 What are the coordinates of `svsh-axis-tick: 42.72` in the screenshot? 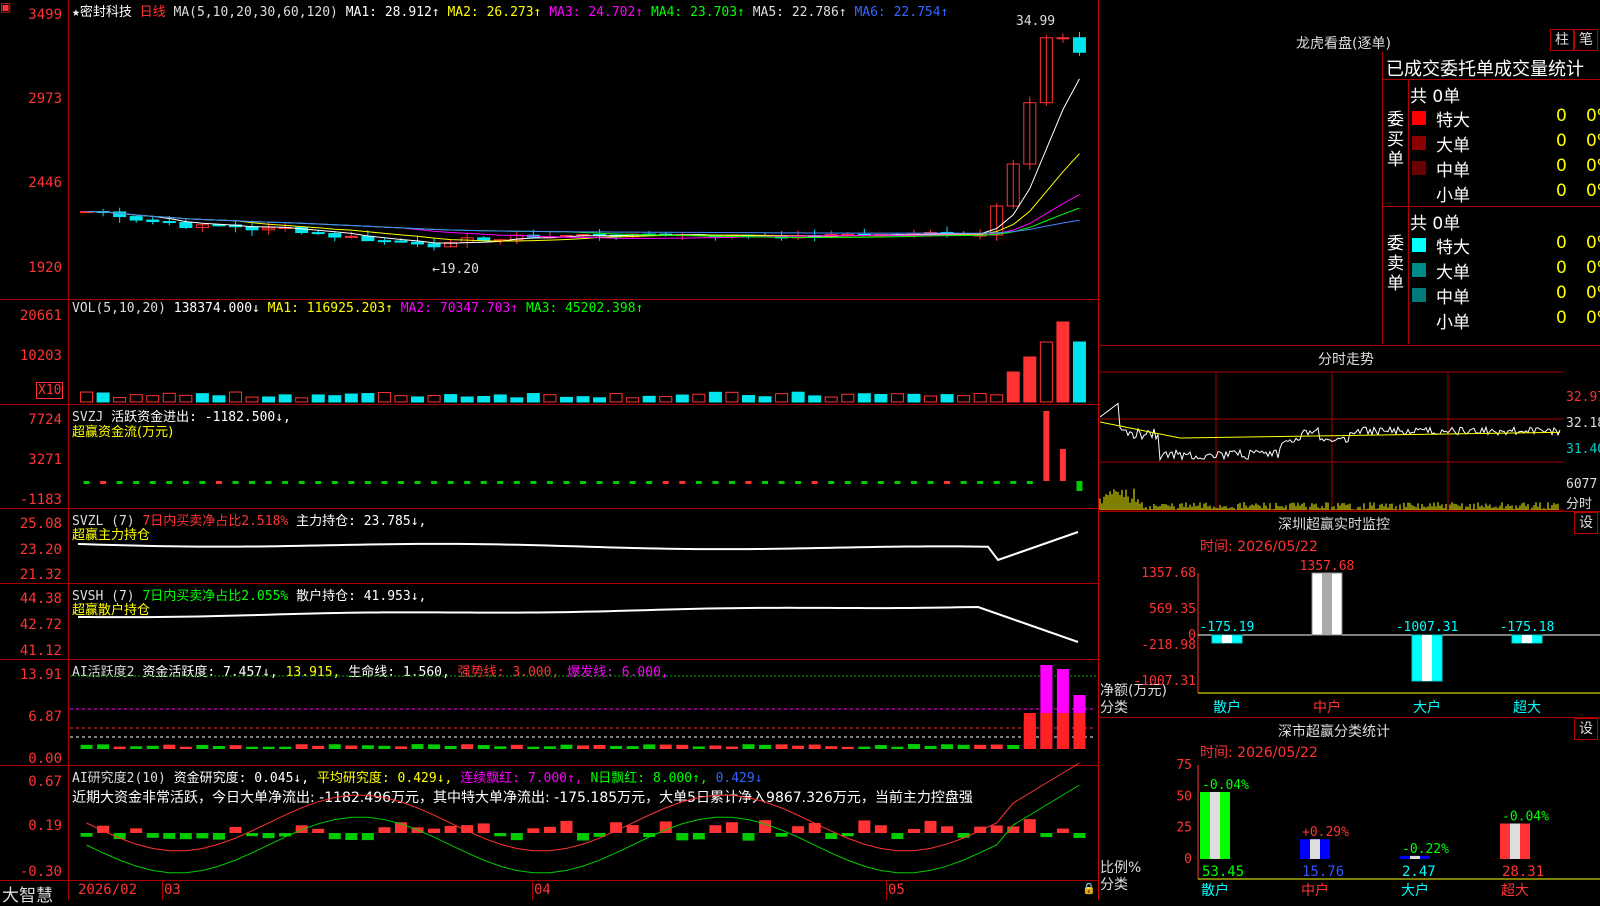 It's located at (40, 625).